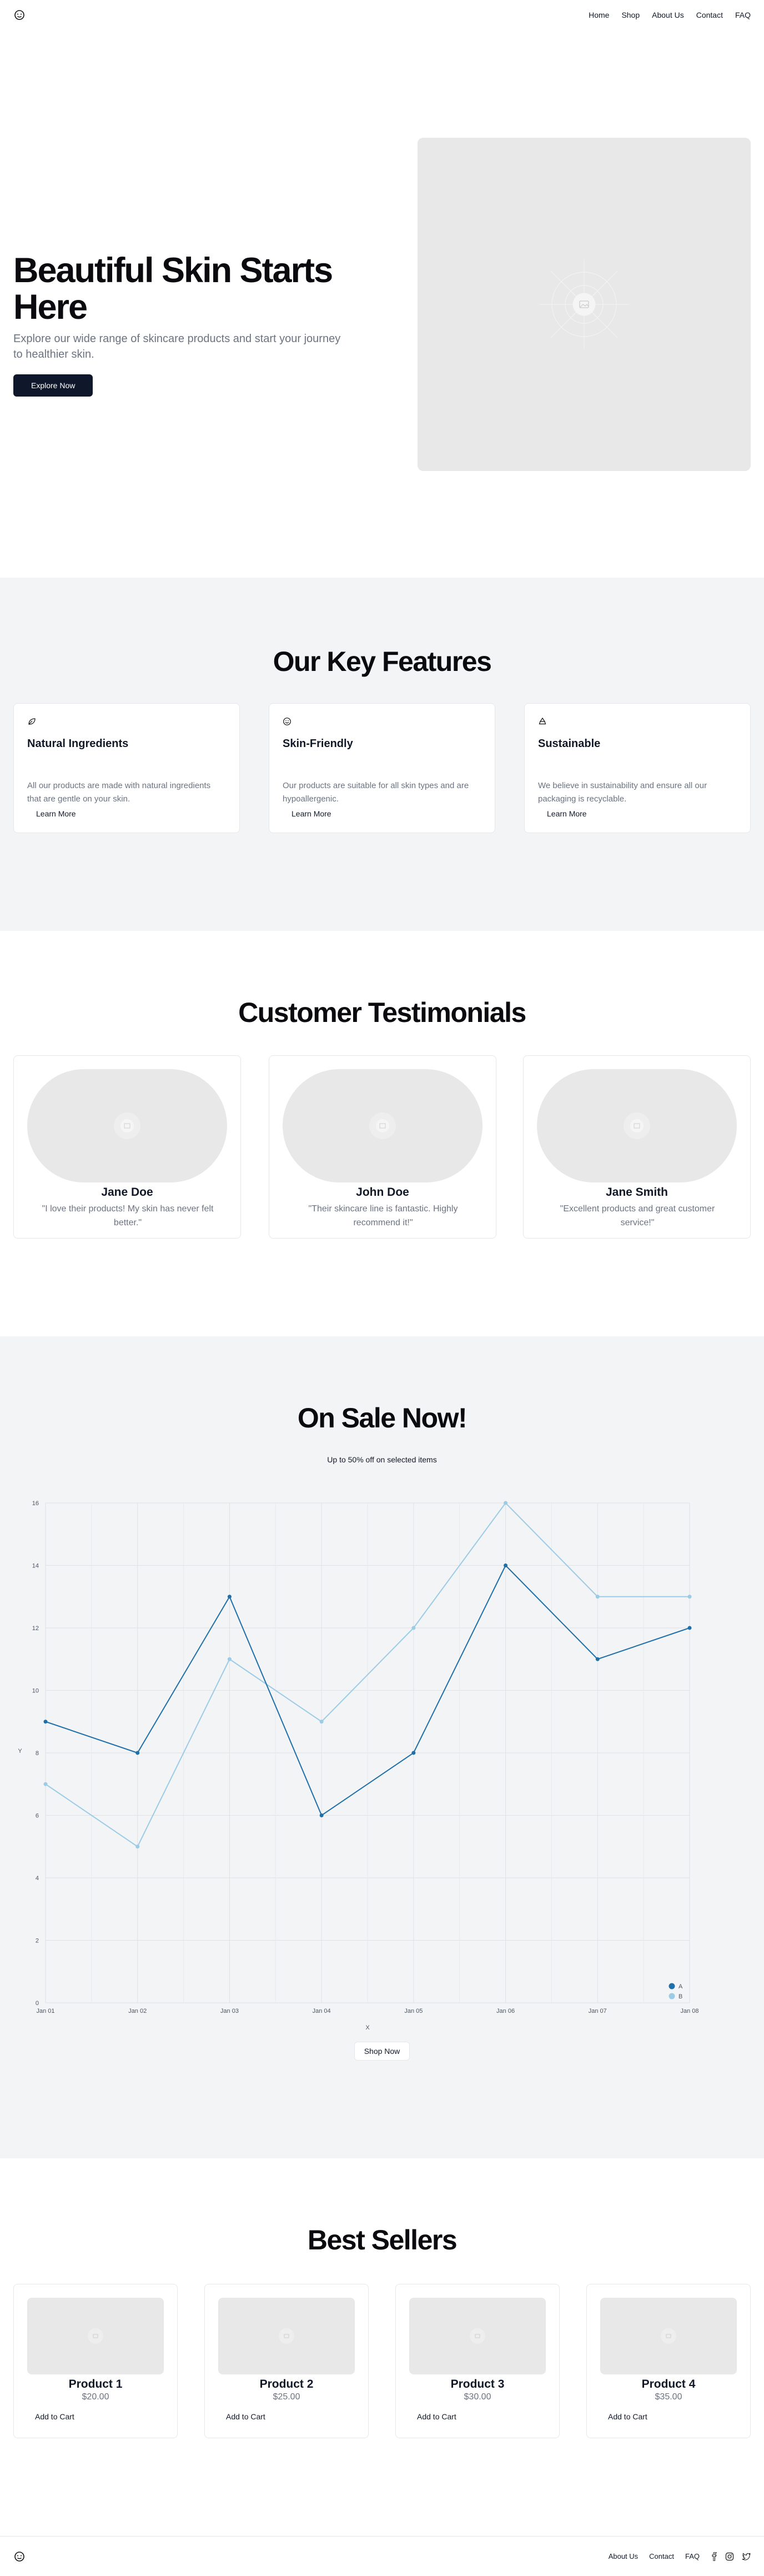 This screenshot has height=2576, width=764. What do you see at coordinates (637, 1126) in the screenshot?
I see `avatar` at bounding box center [637, 1126].